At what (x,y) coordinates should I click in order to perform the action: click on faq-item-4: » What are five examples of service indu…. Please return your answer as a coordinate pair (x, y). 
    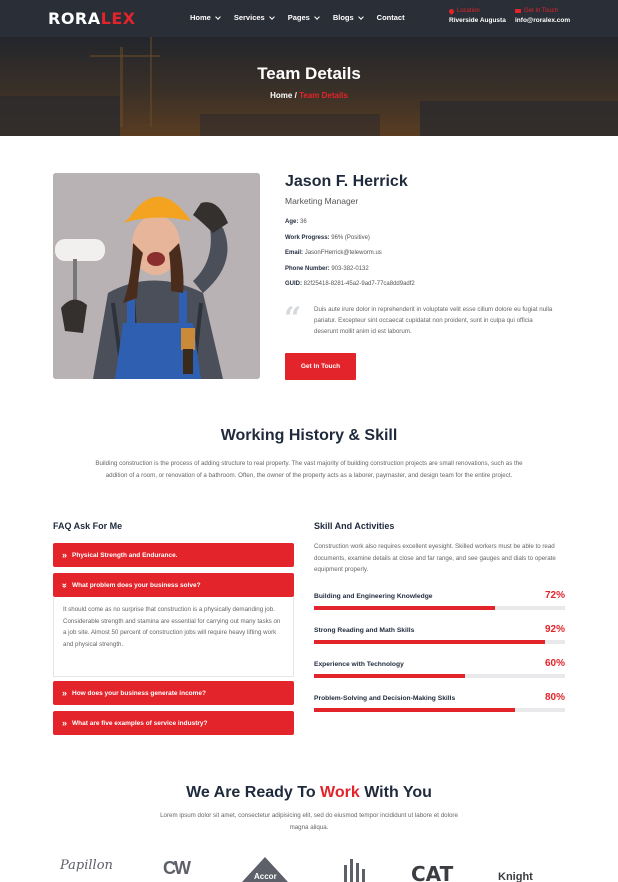
    Looking at the image, I should click on (173, 723).